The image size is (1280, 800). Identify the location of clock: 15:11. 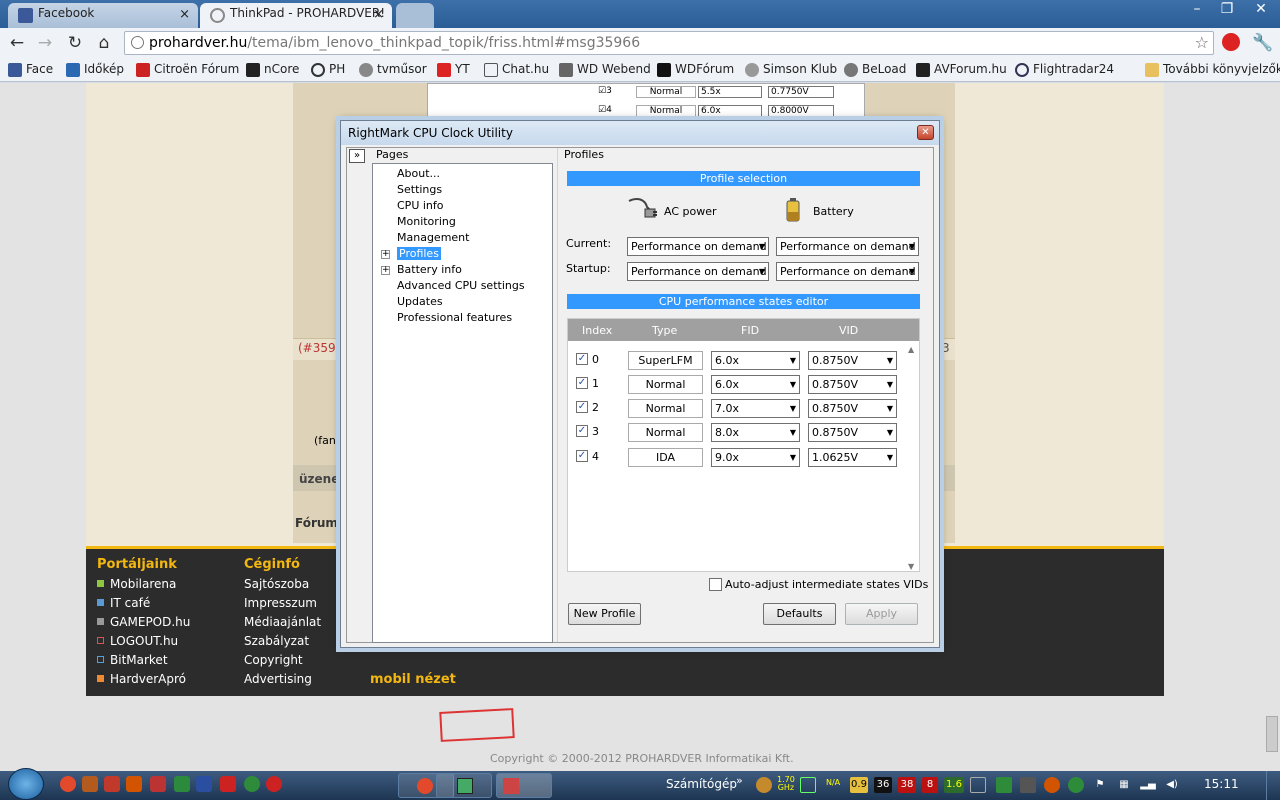
(1221, 784).